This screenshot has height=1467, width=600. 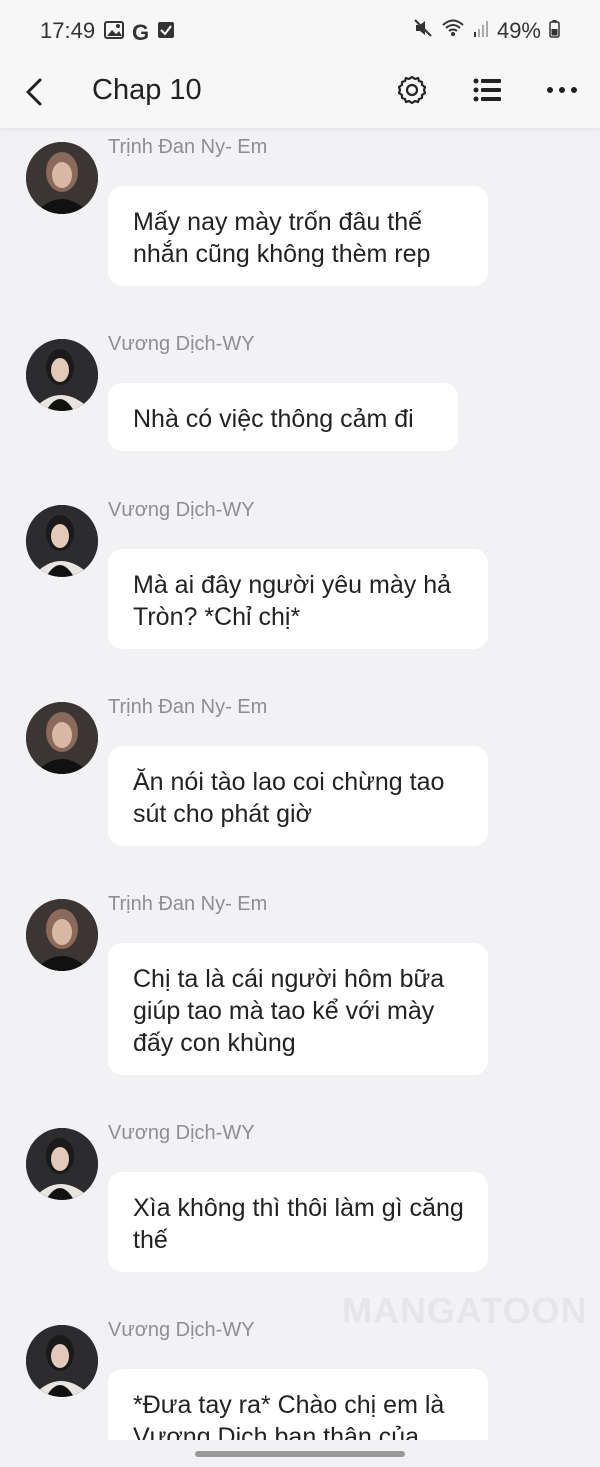 I want to click on status-time: 17:49, so click(x=68, y=30).